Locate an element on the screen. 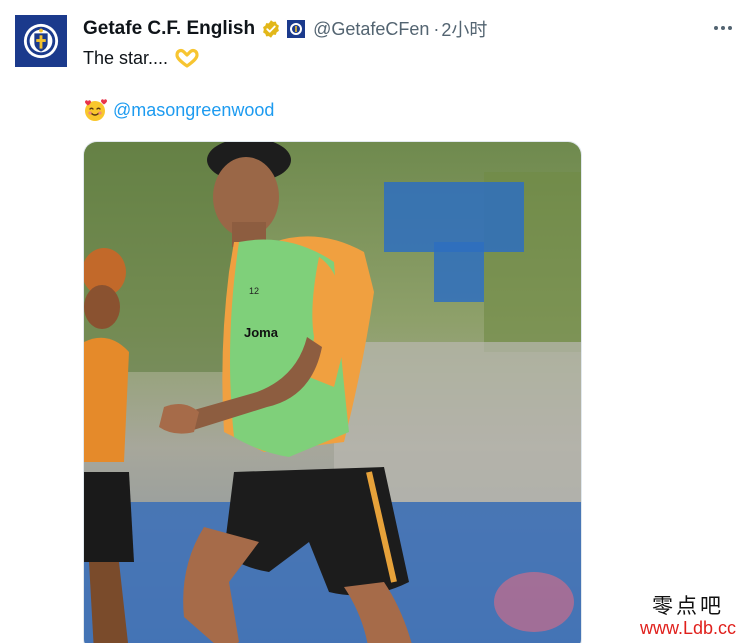 This screenshot has width=750, height=643. avatar is located at coordinates (41, 41).